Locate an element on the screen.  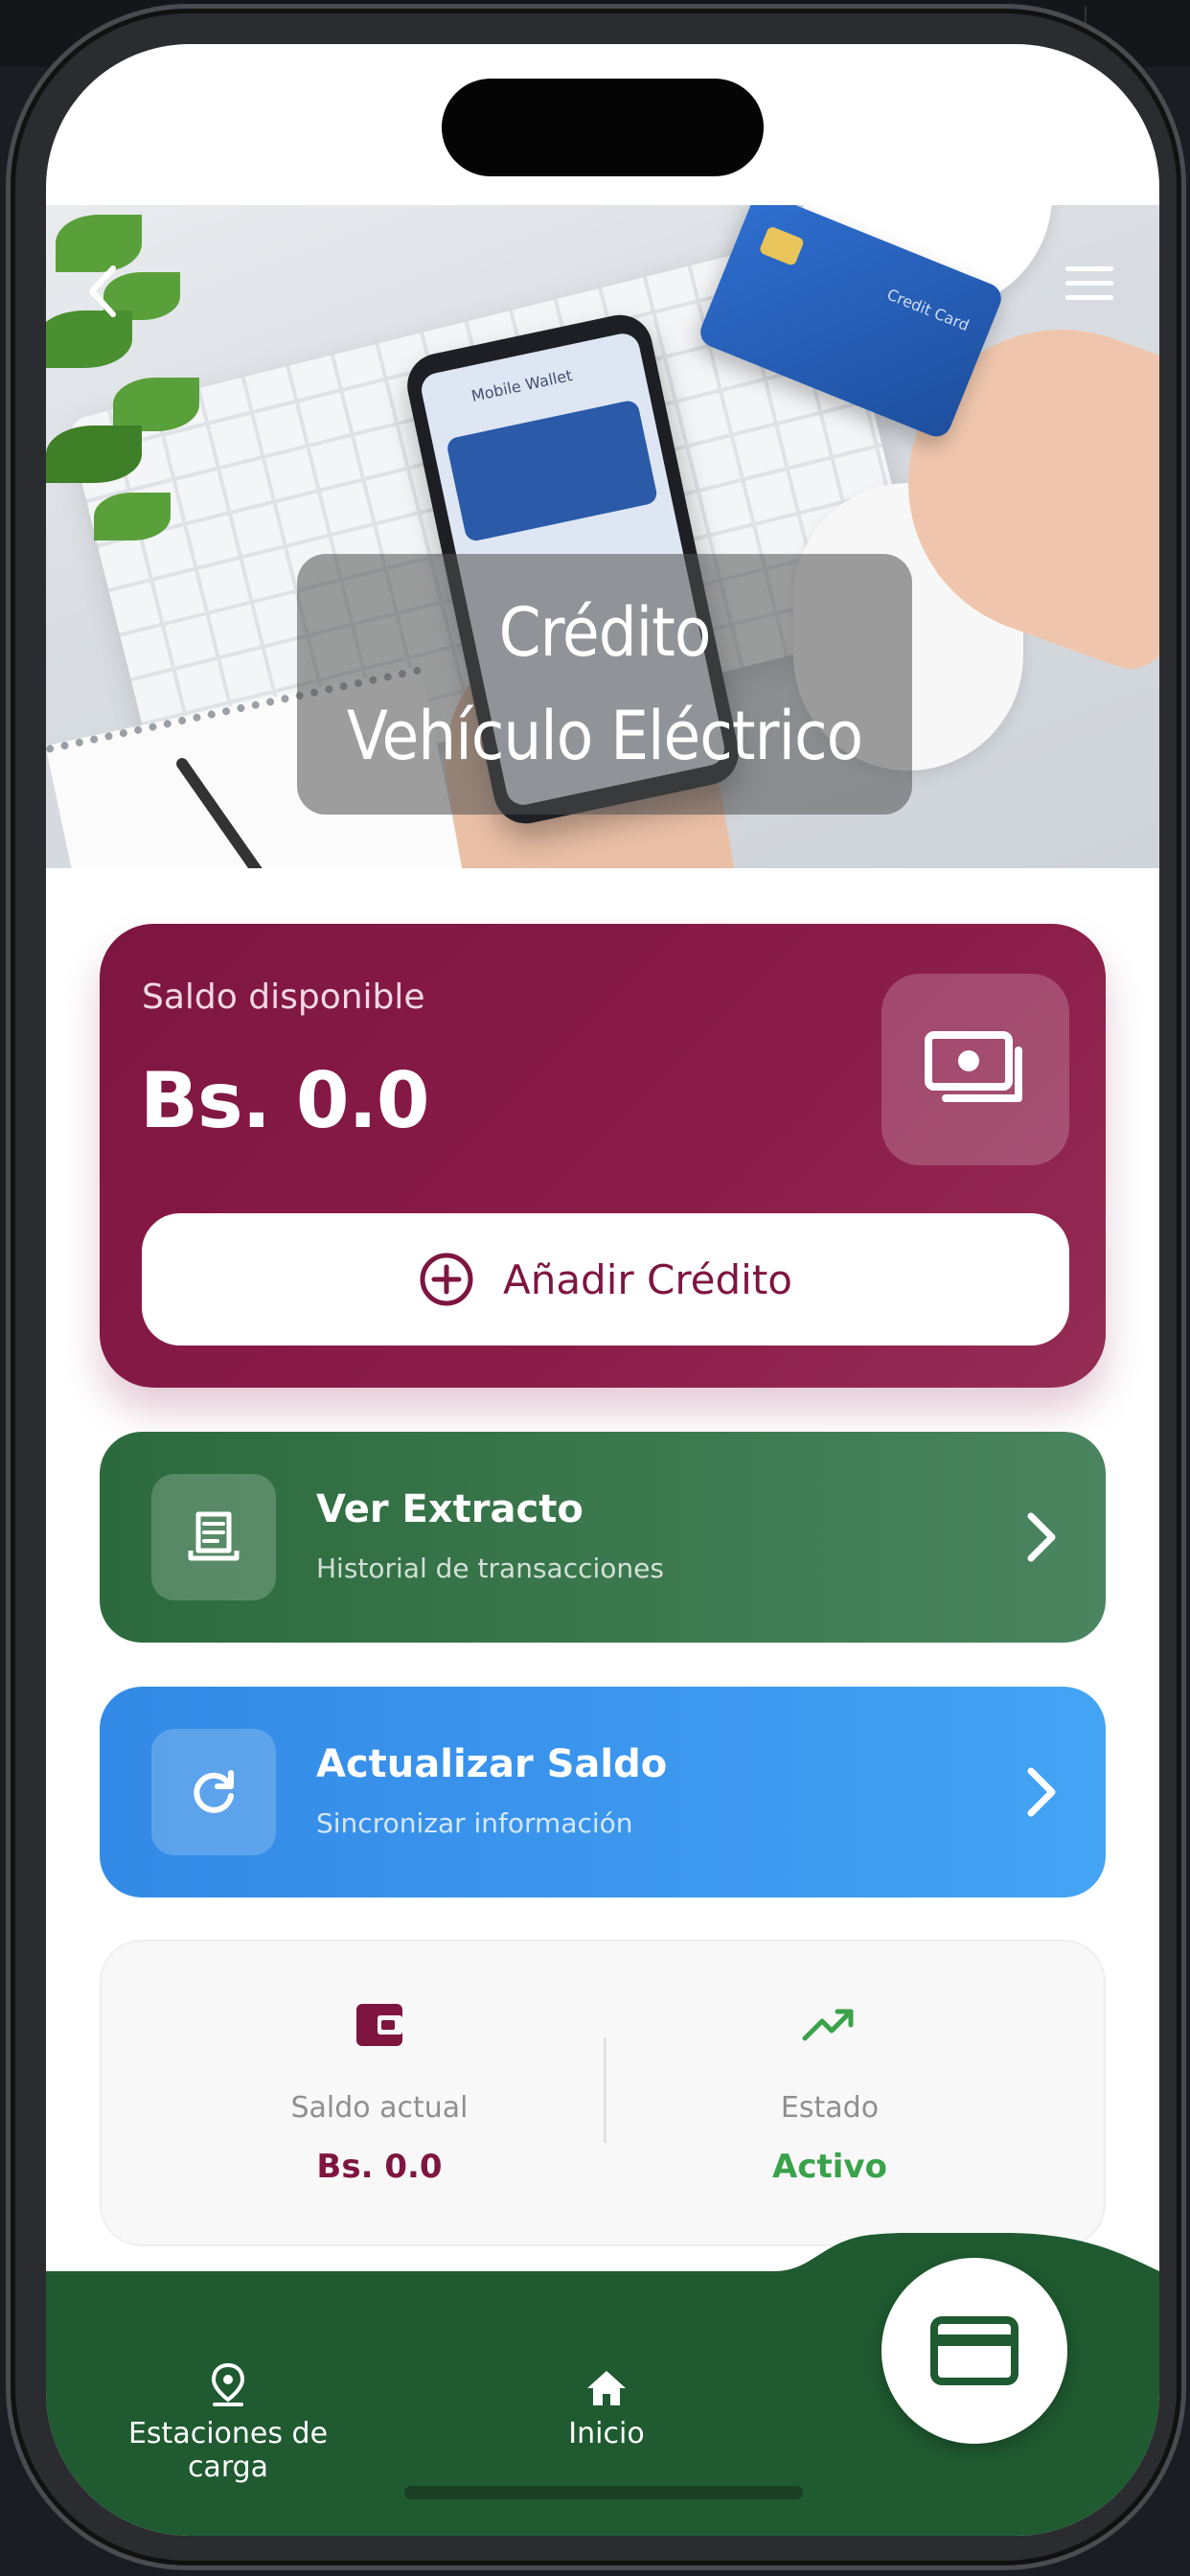
hero-title-box: Crédito Vehículo Eléctrico is located at coordinates (605, 684).